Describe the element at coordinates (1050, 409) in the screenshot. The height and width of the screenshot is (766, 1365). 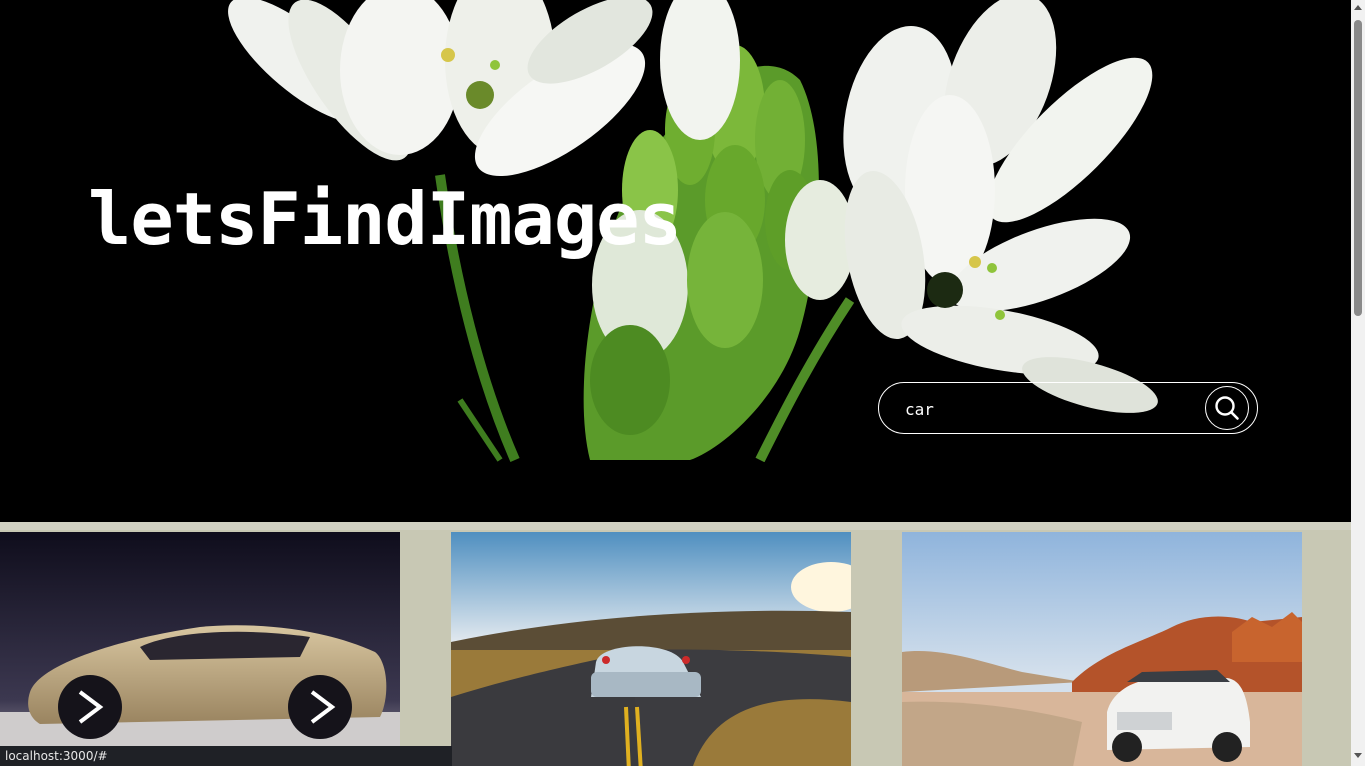
I see `search-input` at that location.